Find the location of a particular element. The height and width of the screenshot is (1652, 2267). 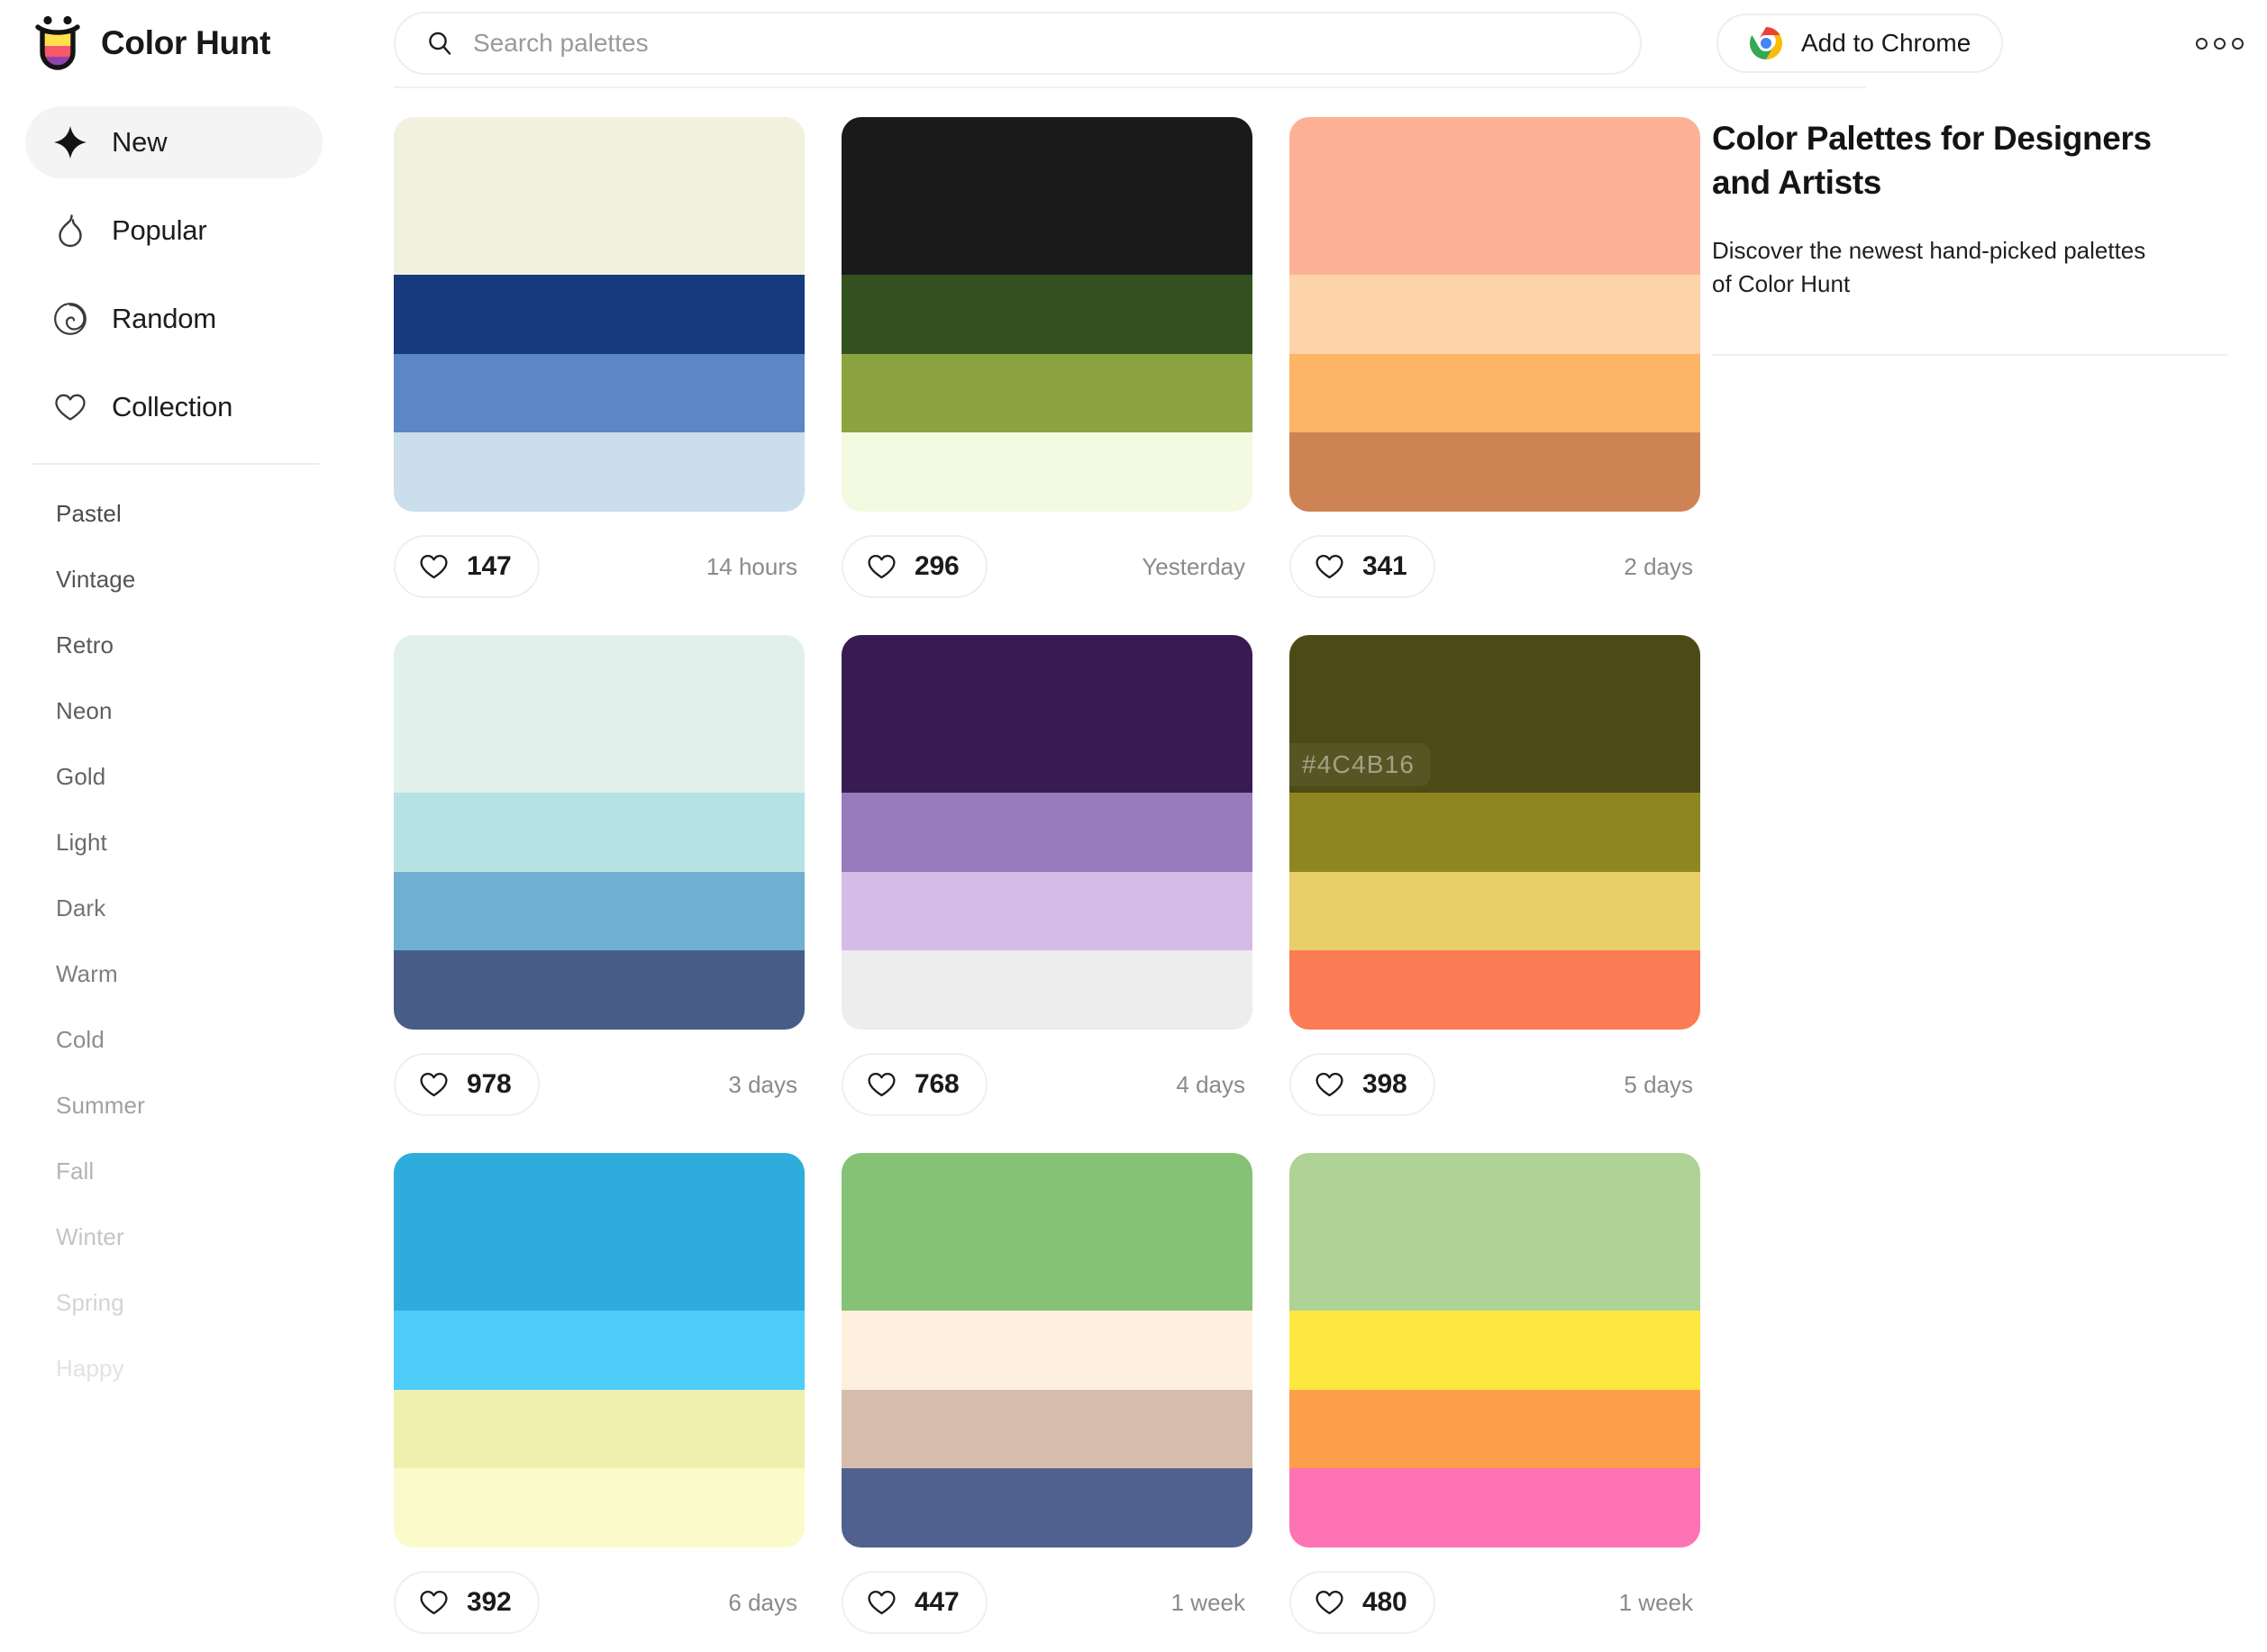

palette-timestamp: Yesterday is located at coordinates (1193, 566).